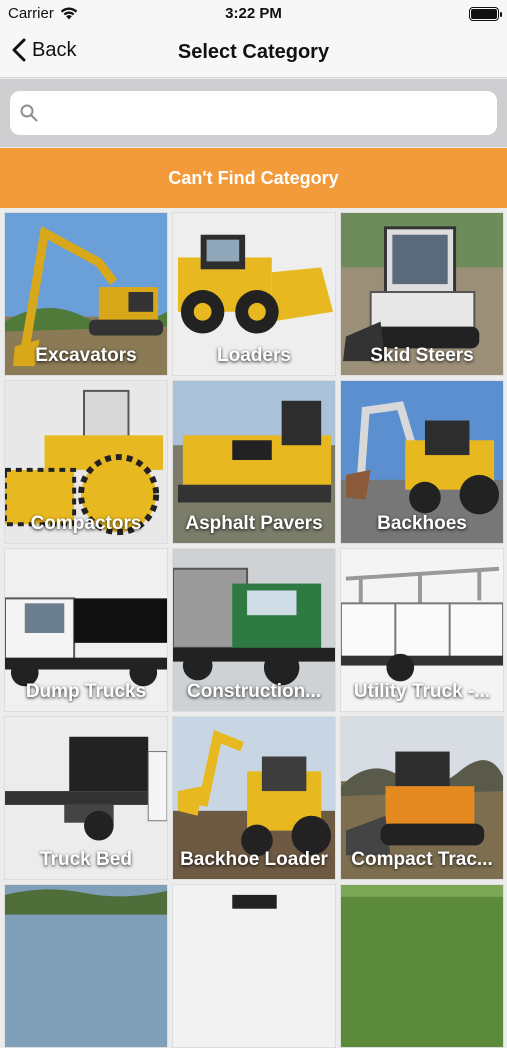 The image size is (507, 1048). I want to click on page-title: Select Category, so click(253, 52).